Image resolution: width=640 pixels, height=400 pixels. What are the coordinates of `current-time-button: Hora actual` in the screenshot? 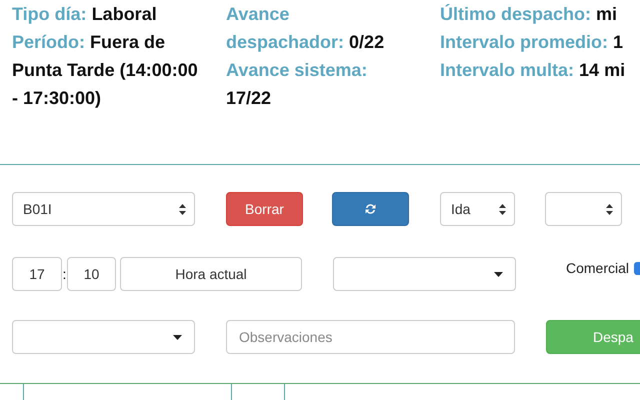 It's located at (211, 274).